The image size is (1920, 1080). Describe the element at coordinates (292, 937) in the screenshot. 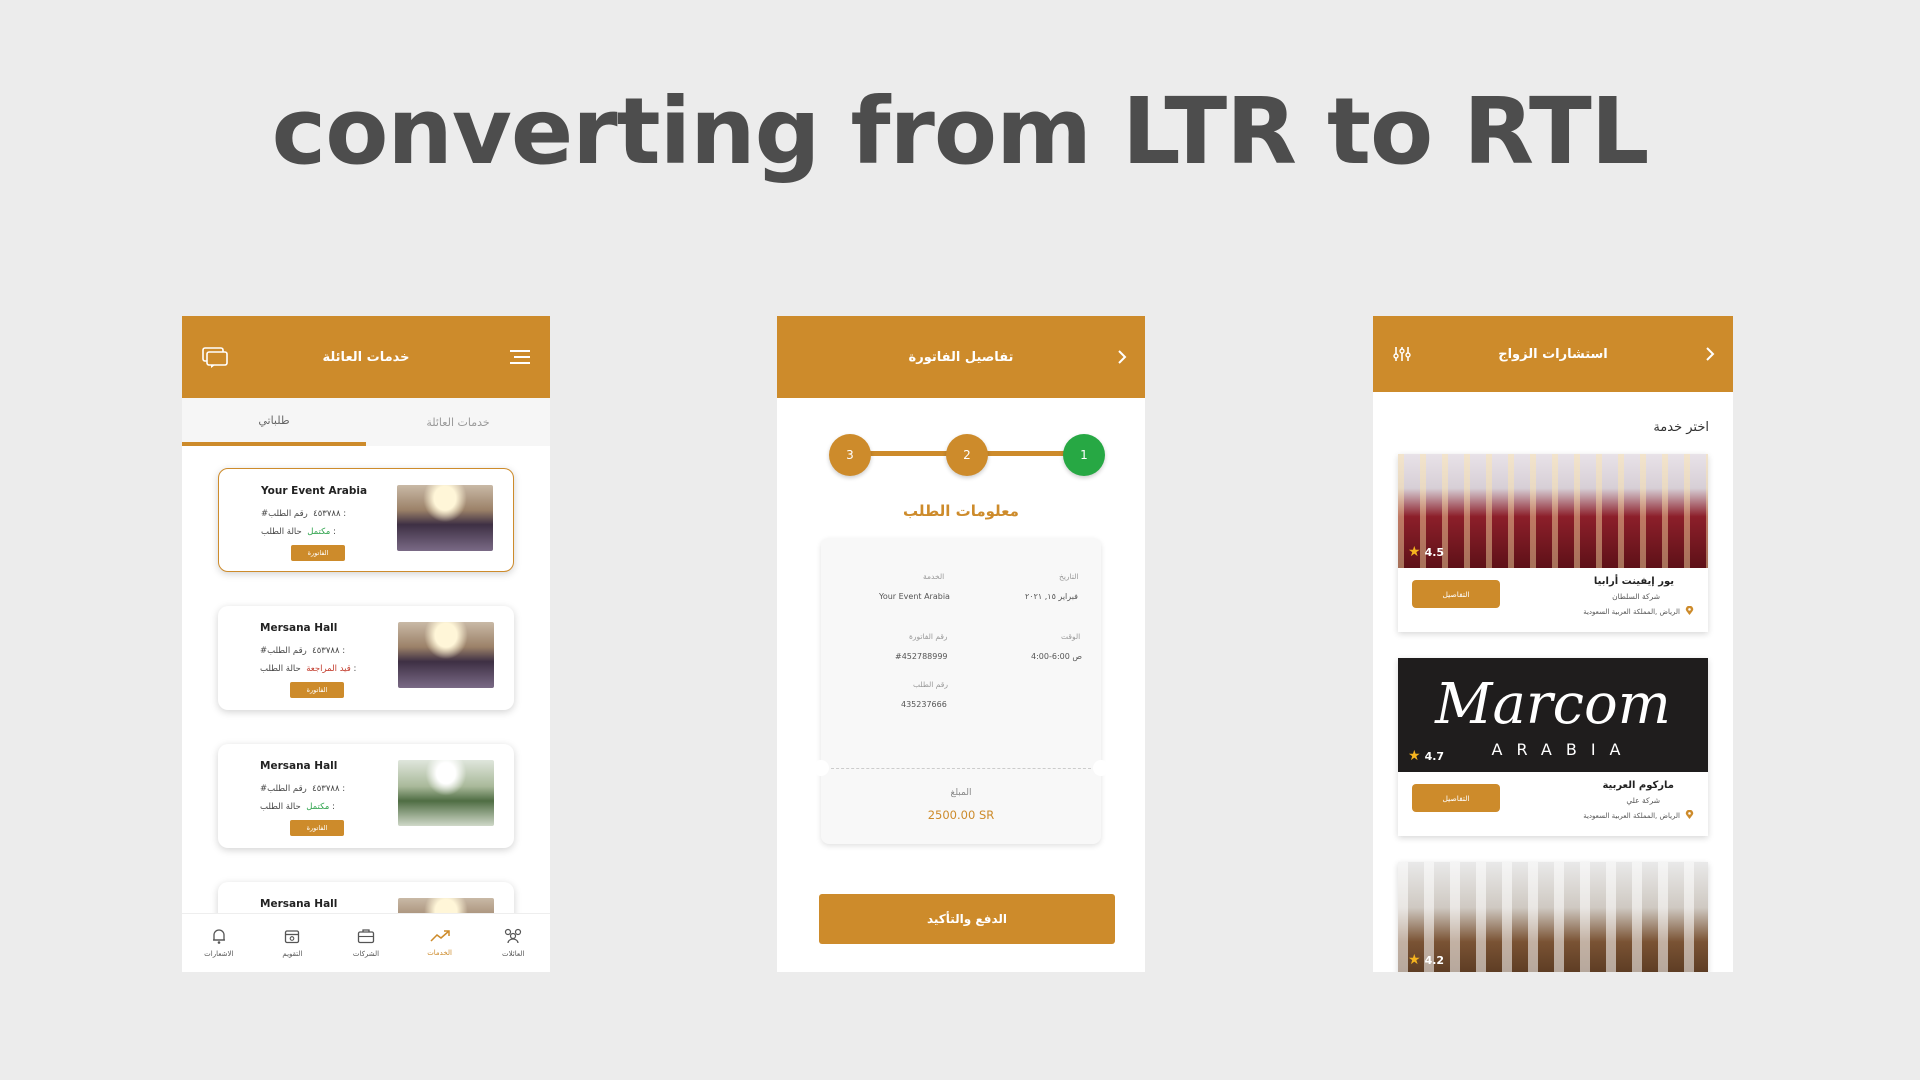

I see `calendar-icon` at that location.